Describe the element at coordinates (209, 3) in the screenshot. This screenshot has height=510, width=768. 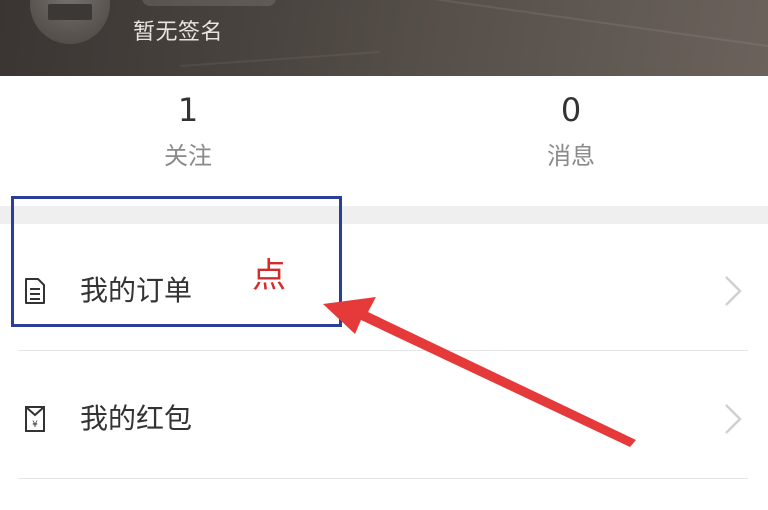
I see `username-placeholder` at that location.